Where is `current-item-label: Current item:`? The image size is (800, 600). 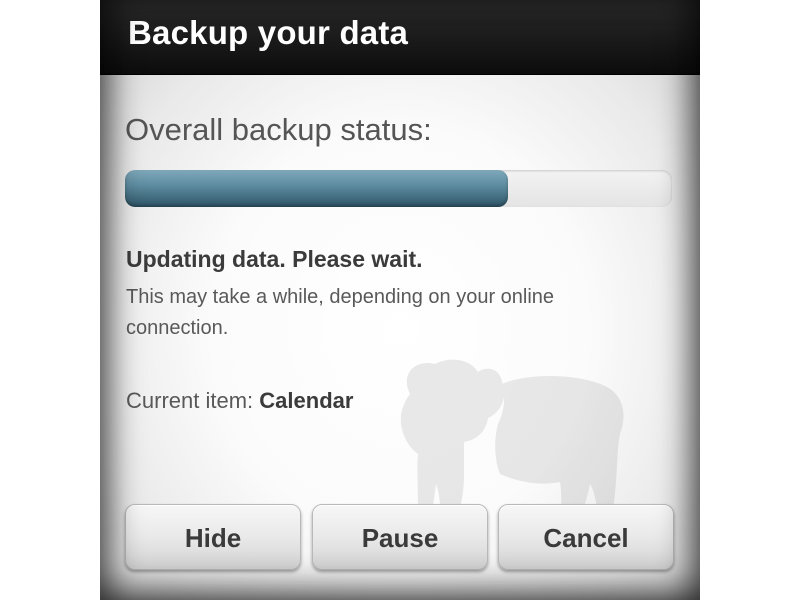
current-item-label: Current item: is located at coordinates (190, 400).